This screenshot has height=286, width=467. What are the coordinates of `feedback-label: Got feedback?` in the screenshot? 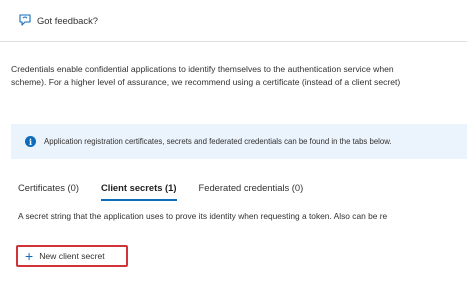 It's located at (67, 20).